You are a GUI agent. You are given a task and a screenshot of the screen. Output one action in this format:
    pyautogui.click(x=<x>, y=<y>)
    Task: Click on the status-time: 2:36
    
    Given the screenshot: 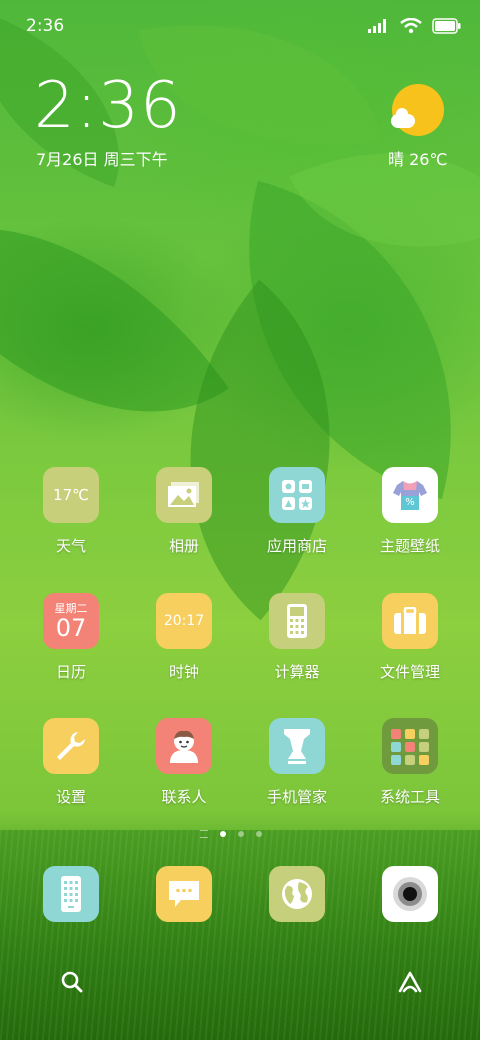 What is the action you would take?
    pyautogui.click(x=45, y=26)
    